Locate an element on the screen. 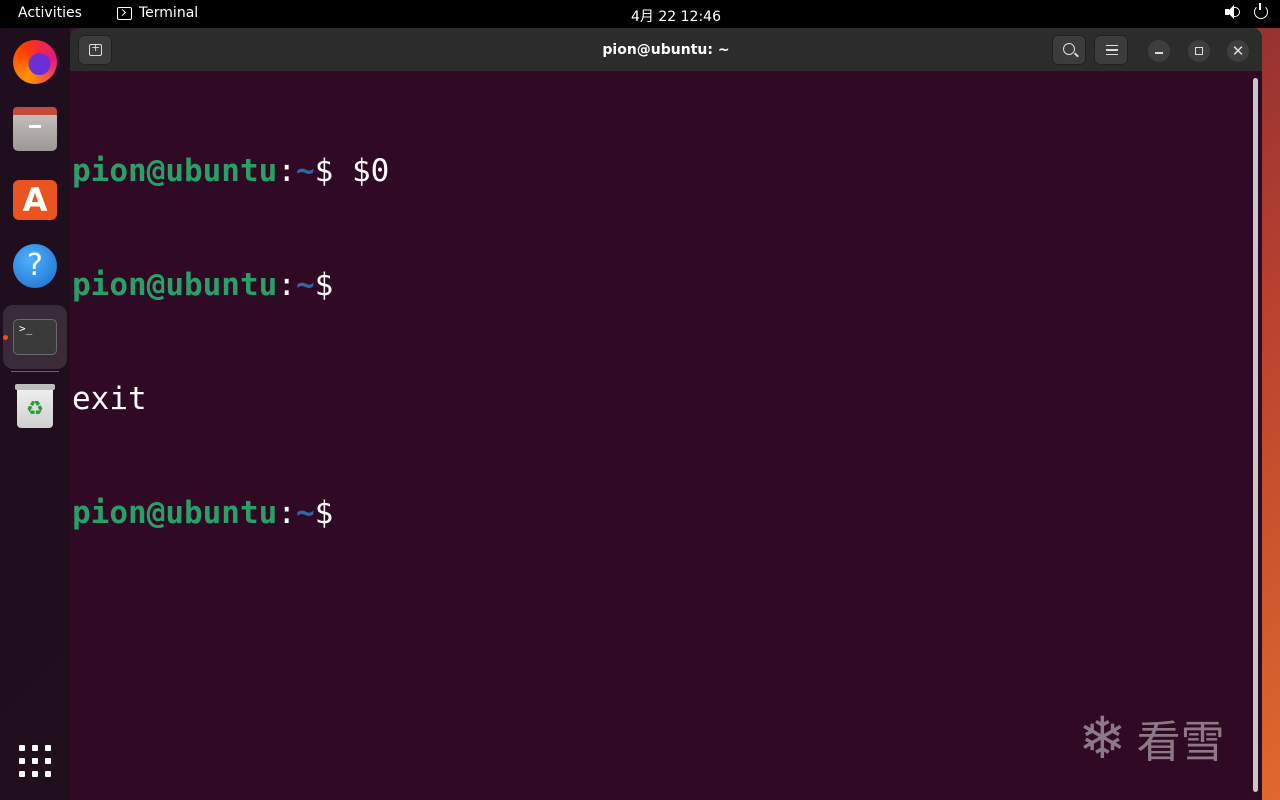 This screenshot has height=800, width=1280. dock: A ? >_ ♻ is located at coordinates (35, 414).